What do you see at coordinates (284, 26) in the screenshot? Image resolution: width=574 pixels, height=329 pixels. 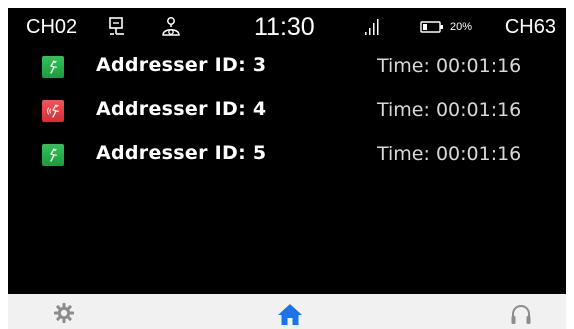 I see `clock: 11:30` at bounding box center [284, 26].